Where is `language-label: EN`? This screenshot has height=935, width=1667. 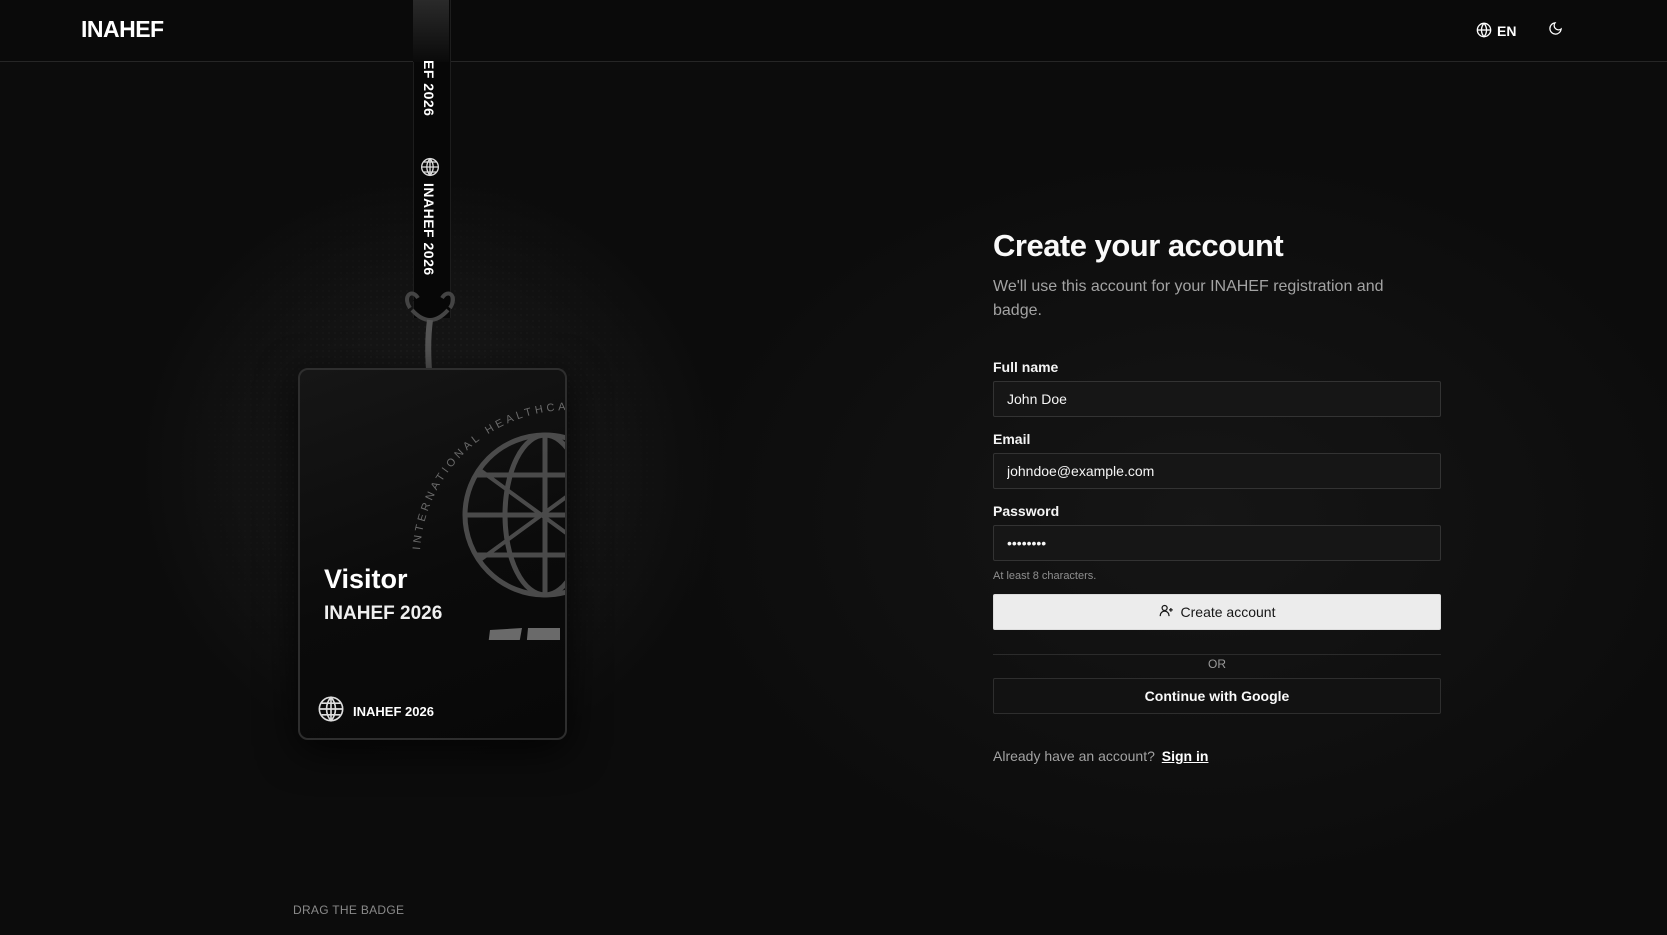
language-label: EN is located at coordinates (1507, 31).